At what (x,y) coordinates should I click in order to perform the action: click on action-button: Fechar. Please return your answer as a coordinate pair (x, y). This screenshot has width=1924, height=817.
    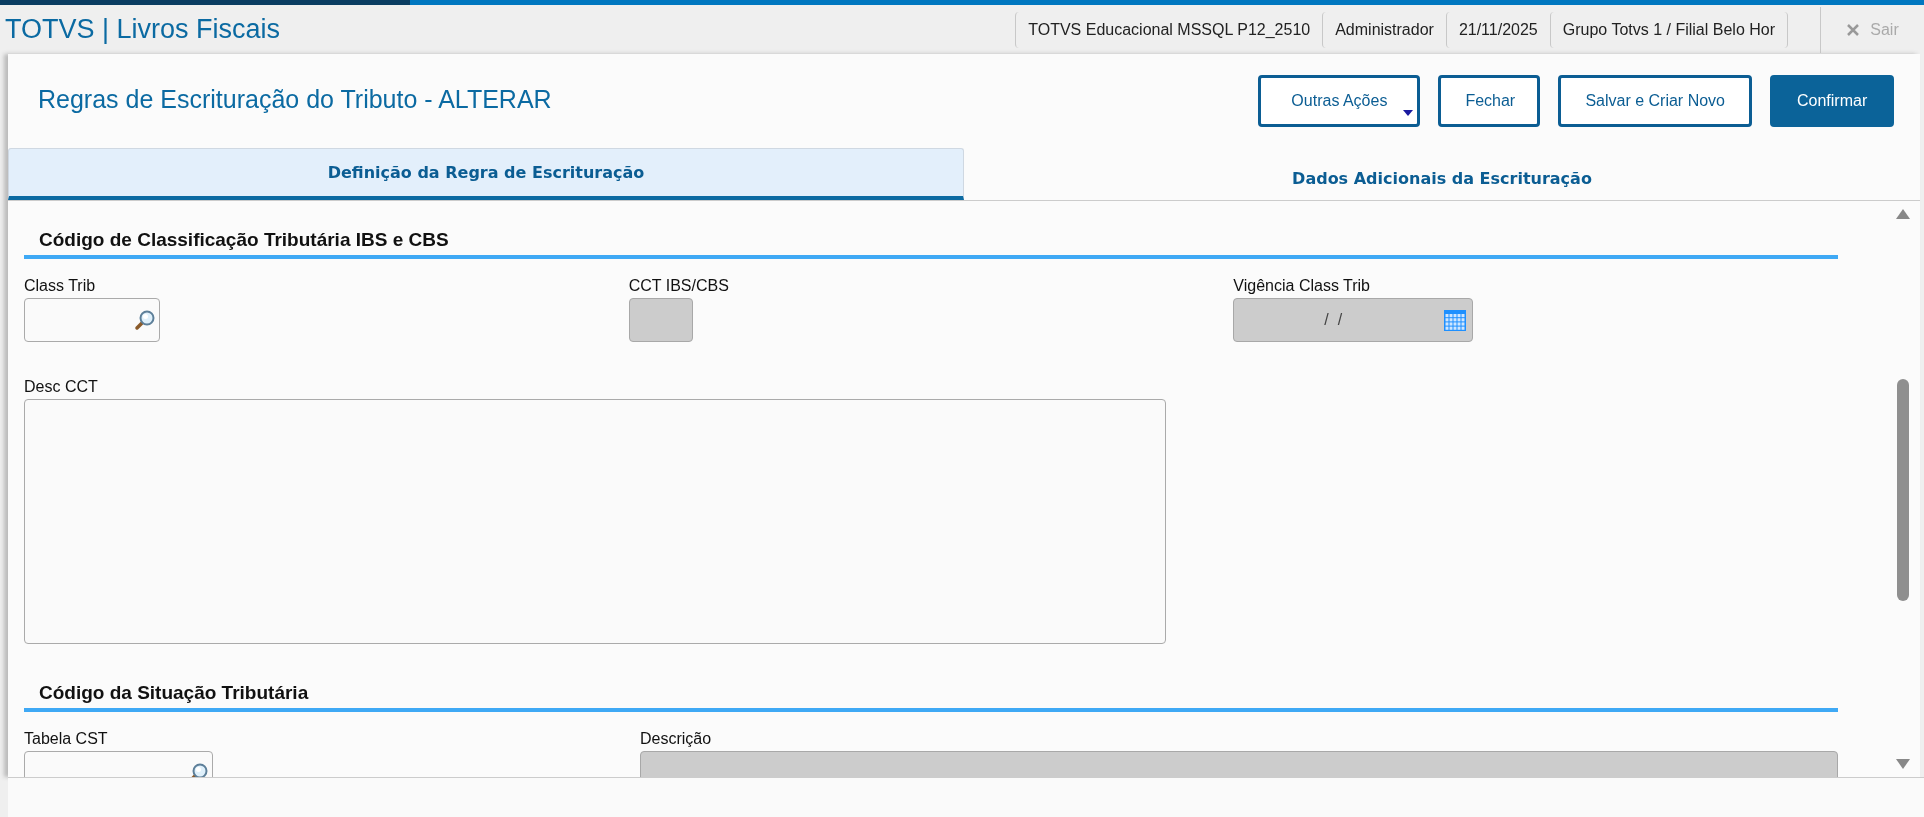
    Looking at the image, I should click on (1489, 101).